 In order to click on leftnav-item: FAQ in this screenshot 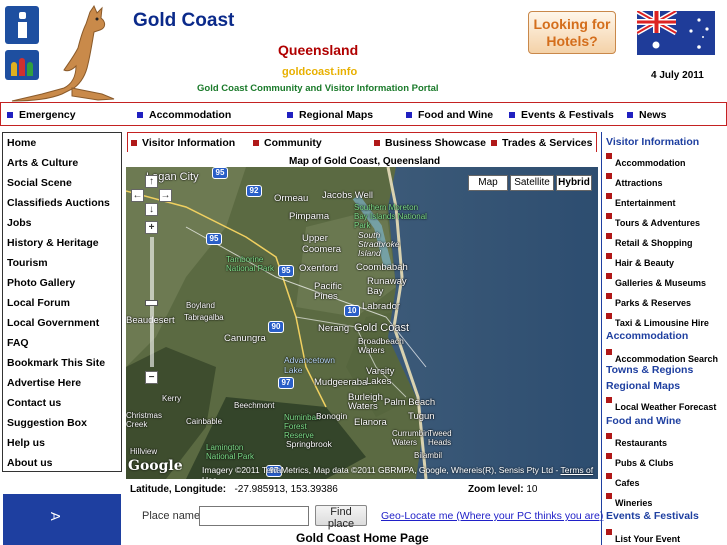, I will do `click(18, 343)`.